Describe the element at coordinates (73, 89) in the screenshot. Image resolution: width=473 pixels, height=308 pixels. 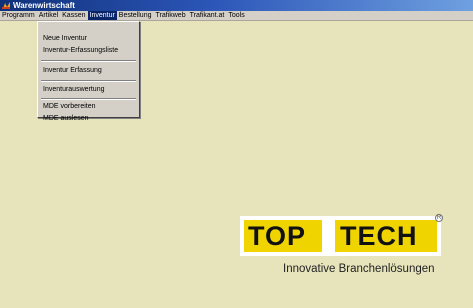
I see `menu-item-inventurauswertung: Inventurauswertung` at that location.